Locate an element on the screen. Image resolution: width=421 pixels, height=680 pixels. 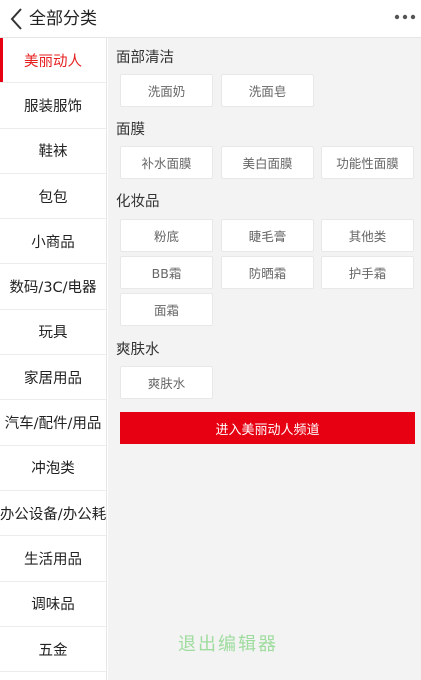
tag-item: 补水面膜 is located at coordinates (166, 162).